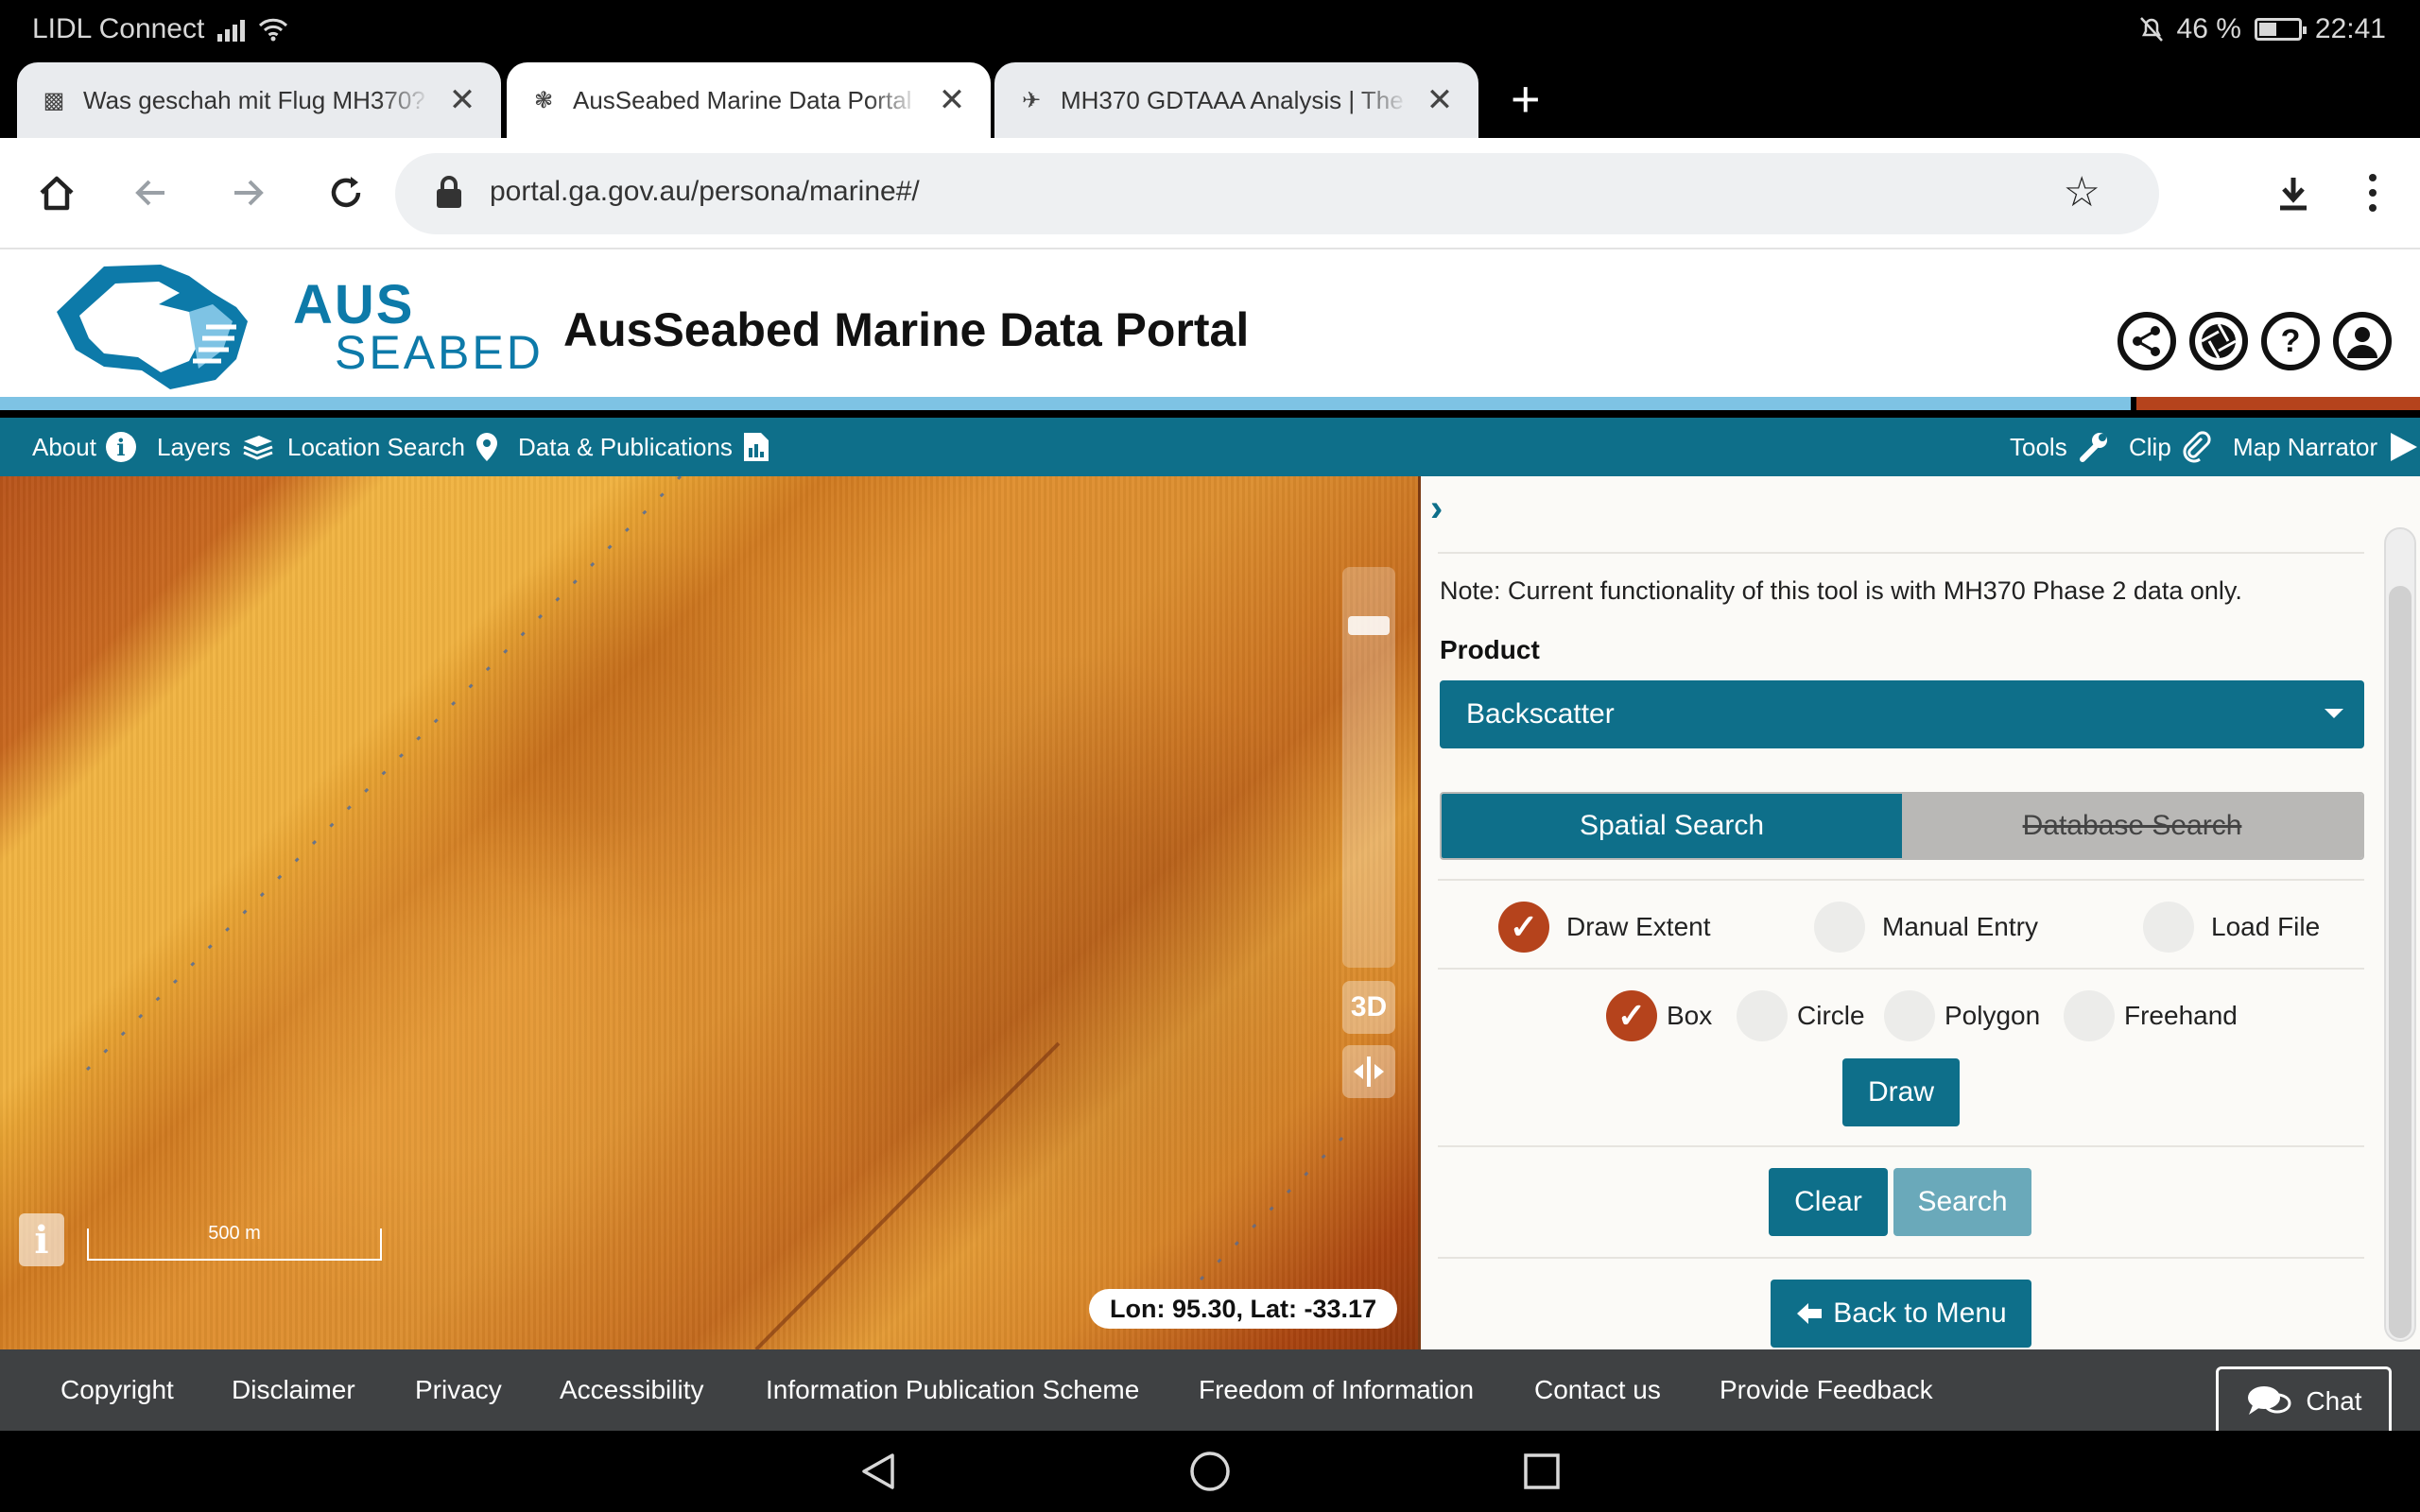  Describe the element at coordinates (151, 192) in the screenshot. I see `back-arrow-icon` at that location.